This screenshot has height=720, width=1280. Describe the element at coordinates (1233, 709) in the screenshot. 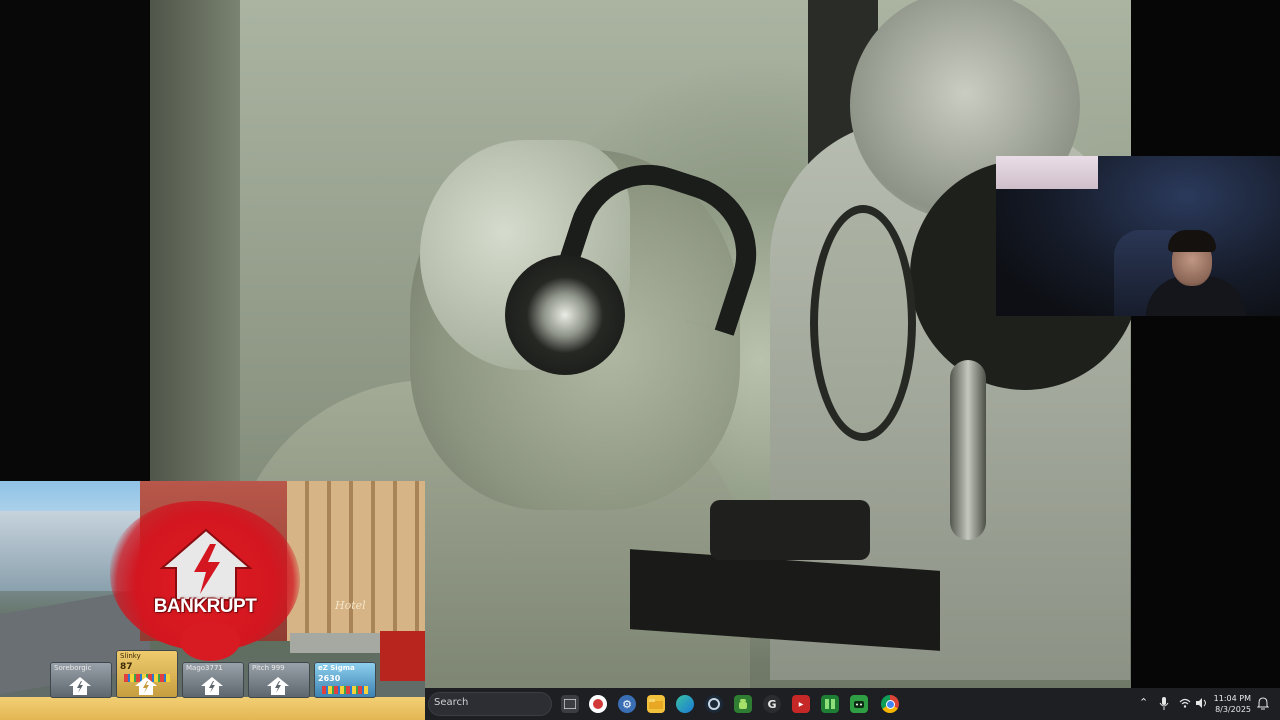

I see `clock-date: 8/3/2025` at that location.